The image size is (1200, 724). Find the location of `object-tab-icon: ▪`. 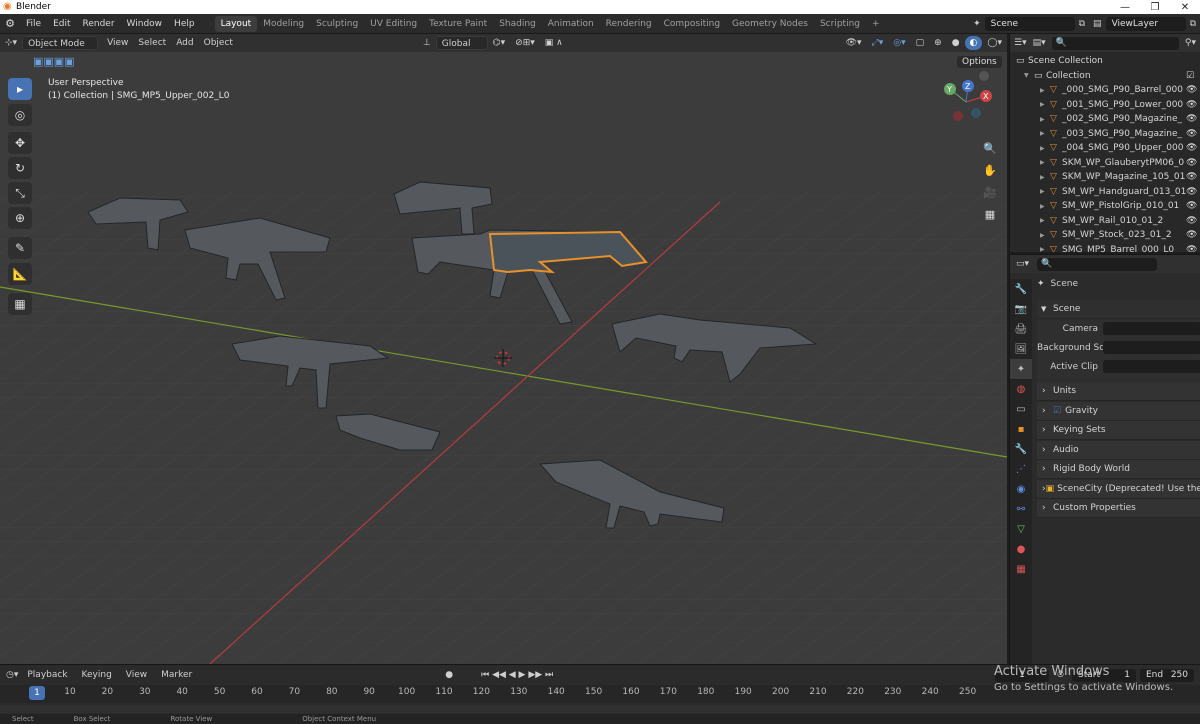

object-tab-icon: ▪ is located at coordinates (1021, 429).